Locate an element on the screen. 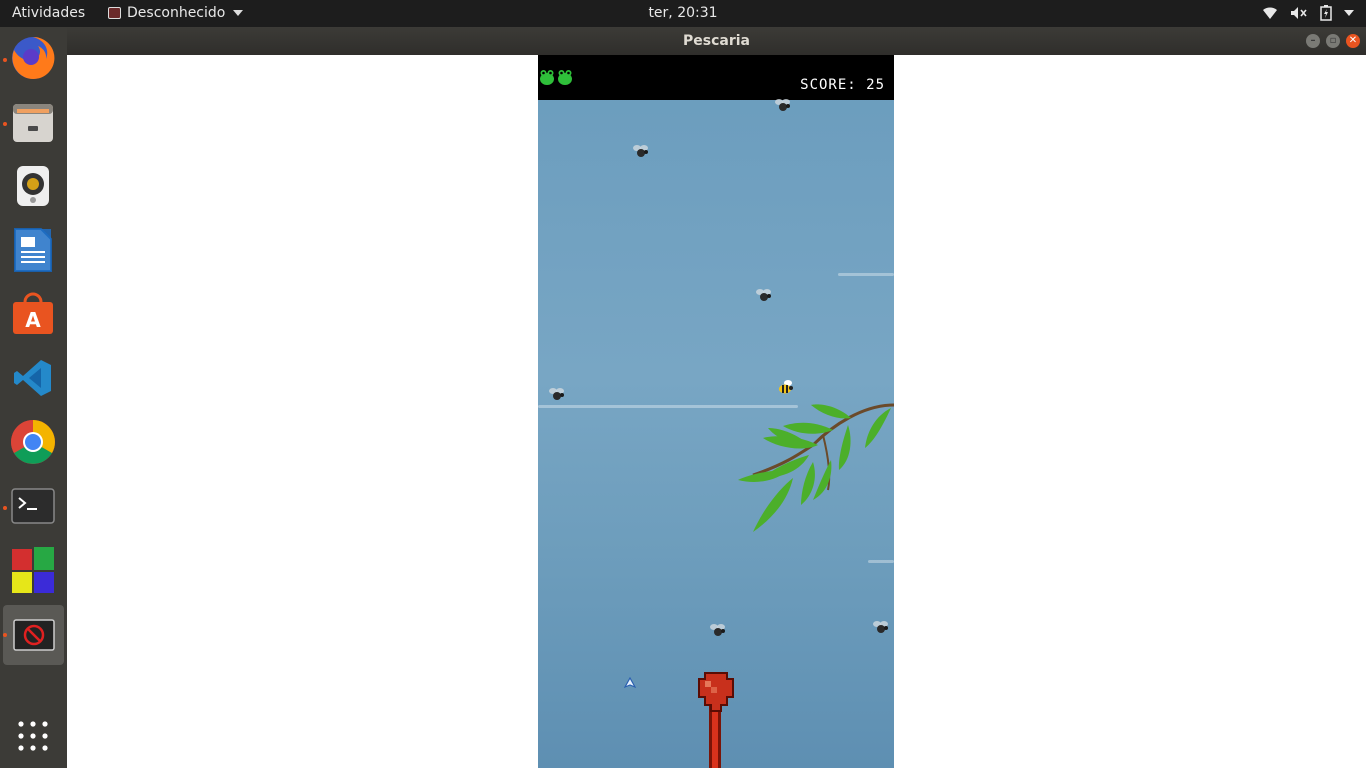 The width and height of the screenshot is (1366, 768). files-icon is located at coordinates (33, 123).